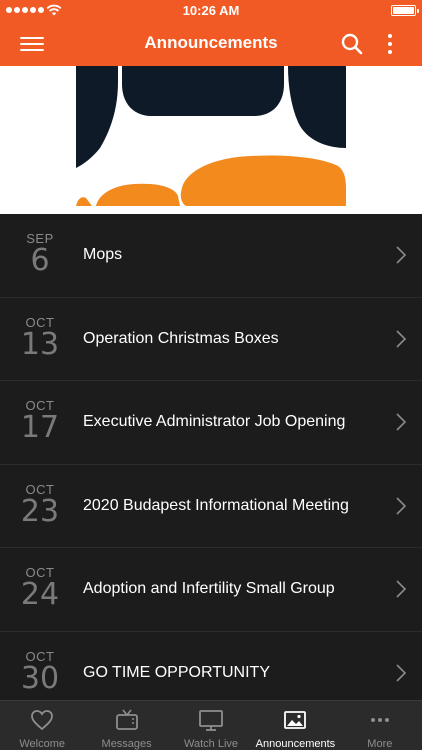  Describe the element at coordinates (211, 256) in the screenshot. I see `announcement-row: SEP 6 Mops` at that location.